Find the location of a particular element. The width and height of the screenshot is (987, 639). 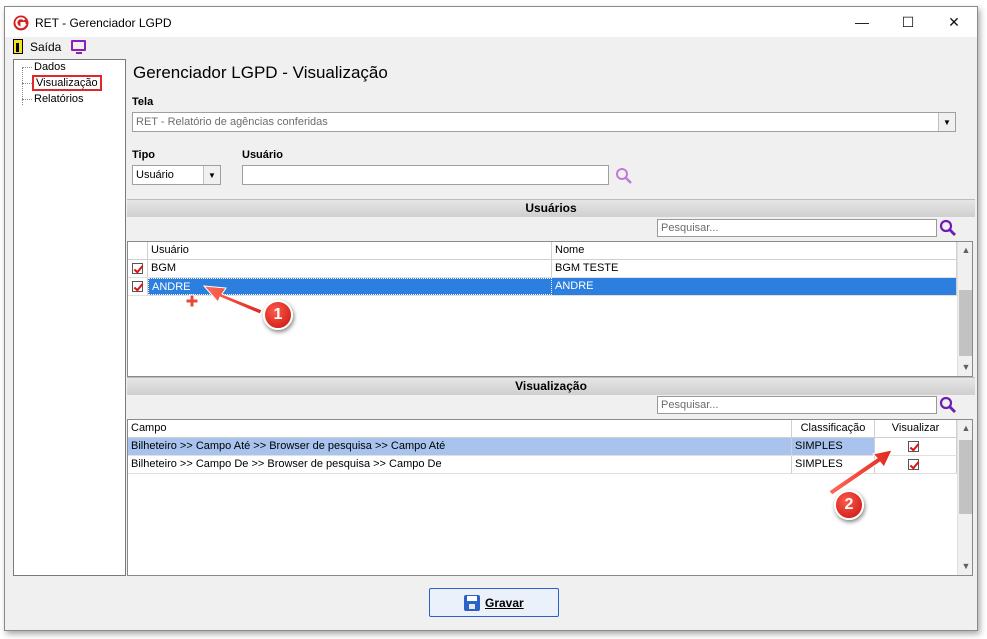

tipo-label: Tipo is located at coordinates (144, 155).